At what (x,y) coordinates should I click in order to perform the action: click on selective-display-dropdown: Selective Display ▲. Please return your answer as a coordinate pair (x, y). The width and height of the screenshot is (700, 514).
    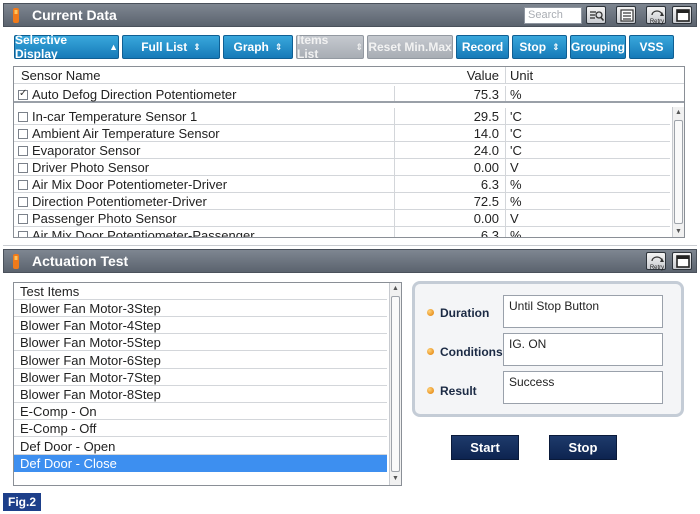
    Looking at the image, I should click on (66, 47).